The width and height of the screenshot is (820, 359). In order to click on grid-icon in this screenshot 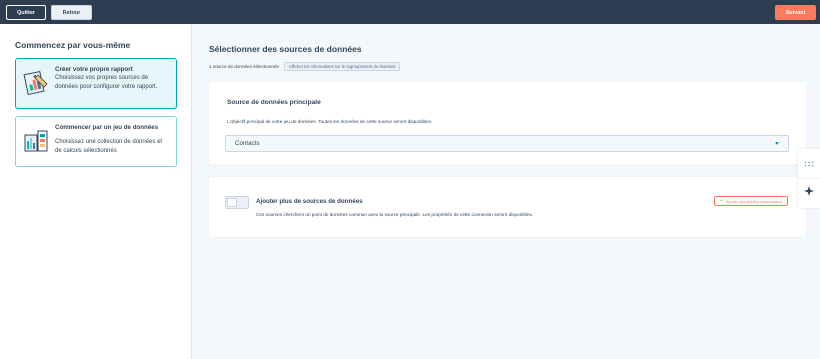, I will do `click(809, 164)`.